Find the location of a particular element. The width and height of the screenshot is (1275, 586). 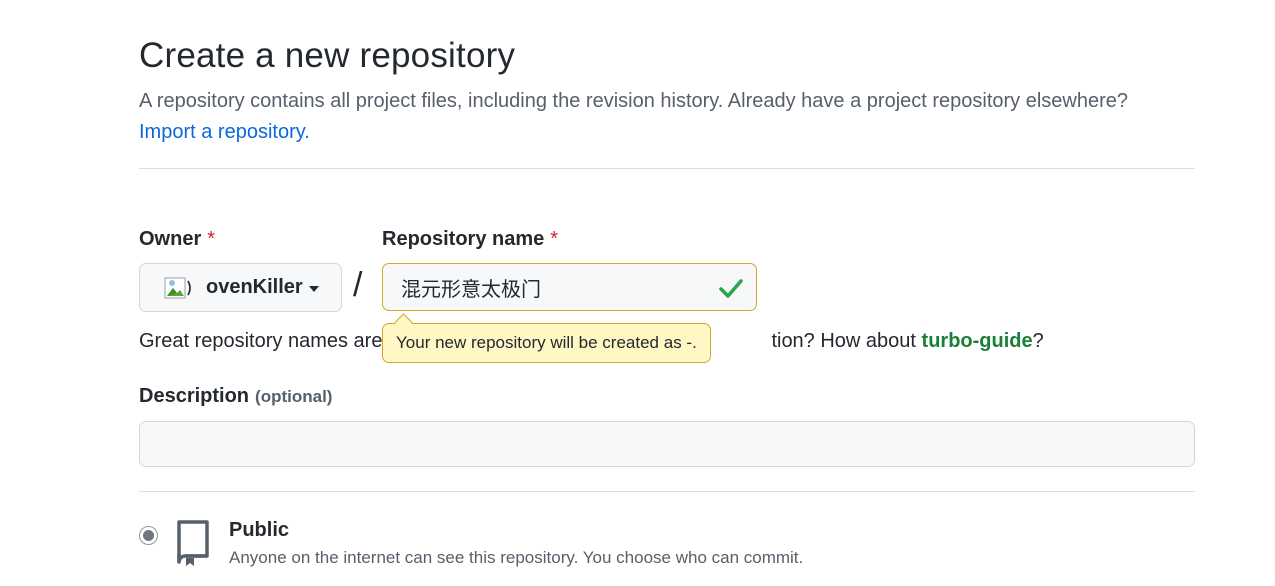

owner-select-button: ovenKiller is located at coordinates (240, 287).